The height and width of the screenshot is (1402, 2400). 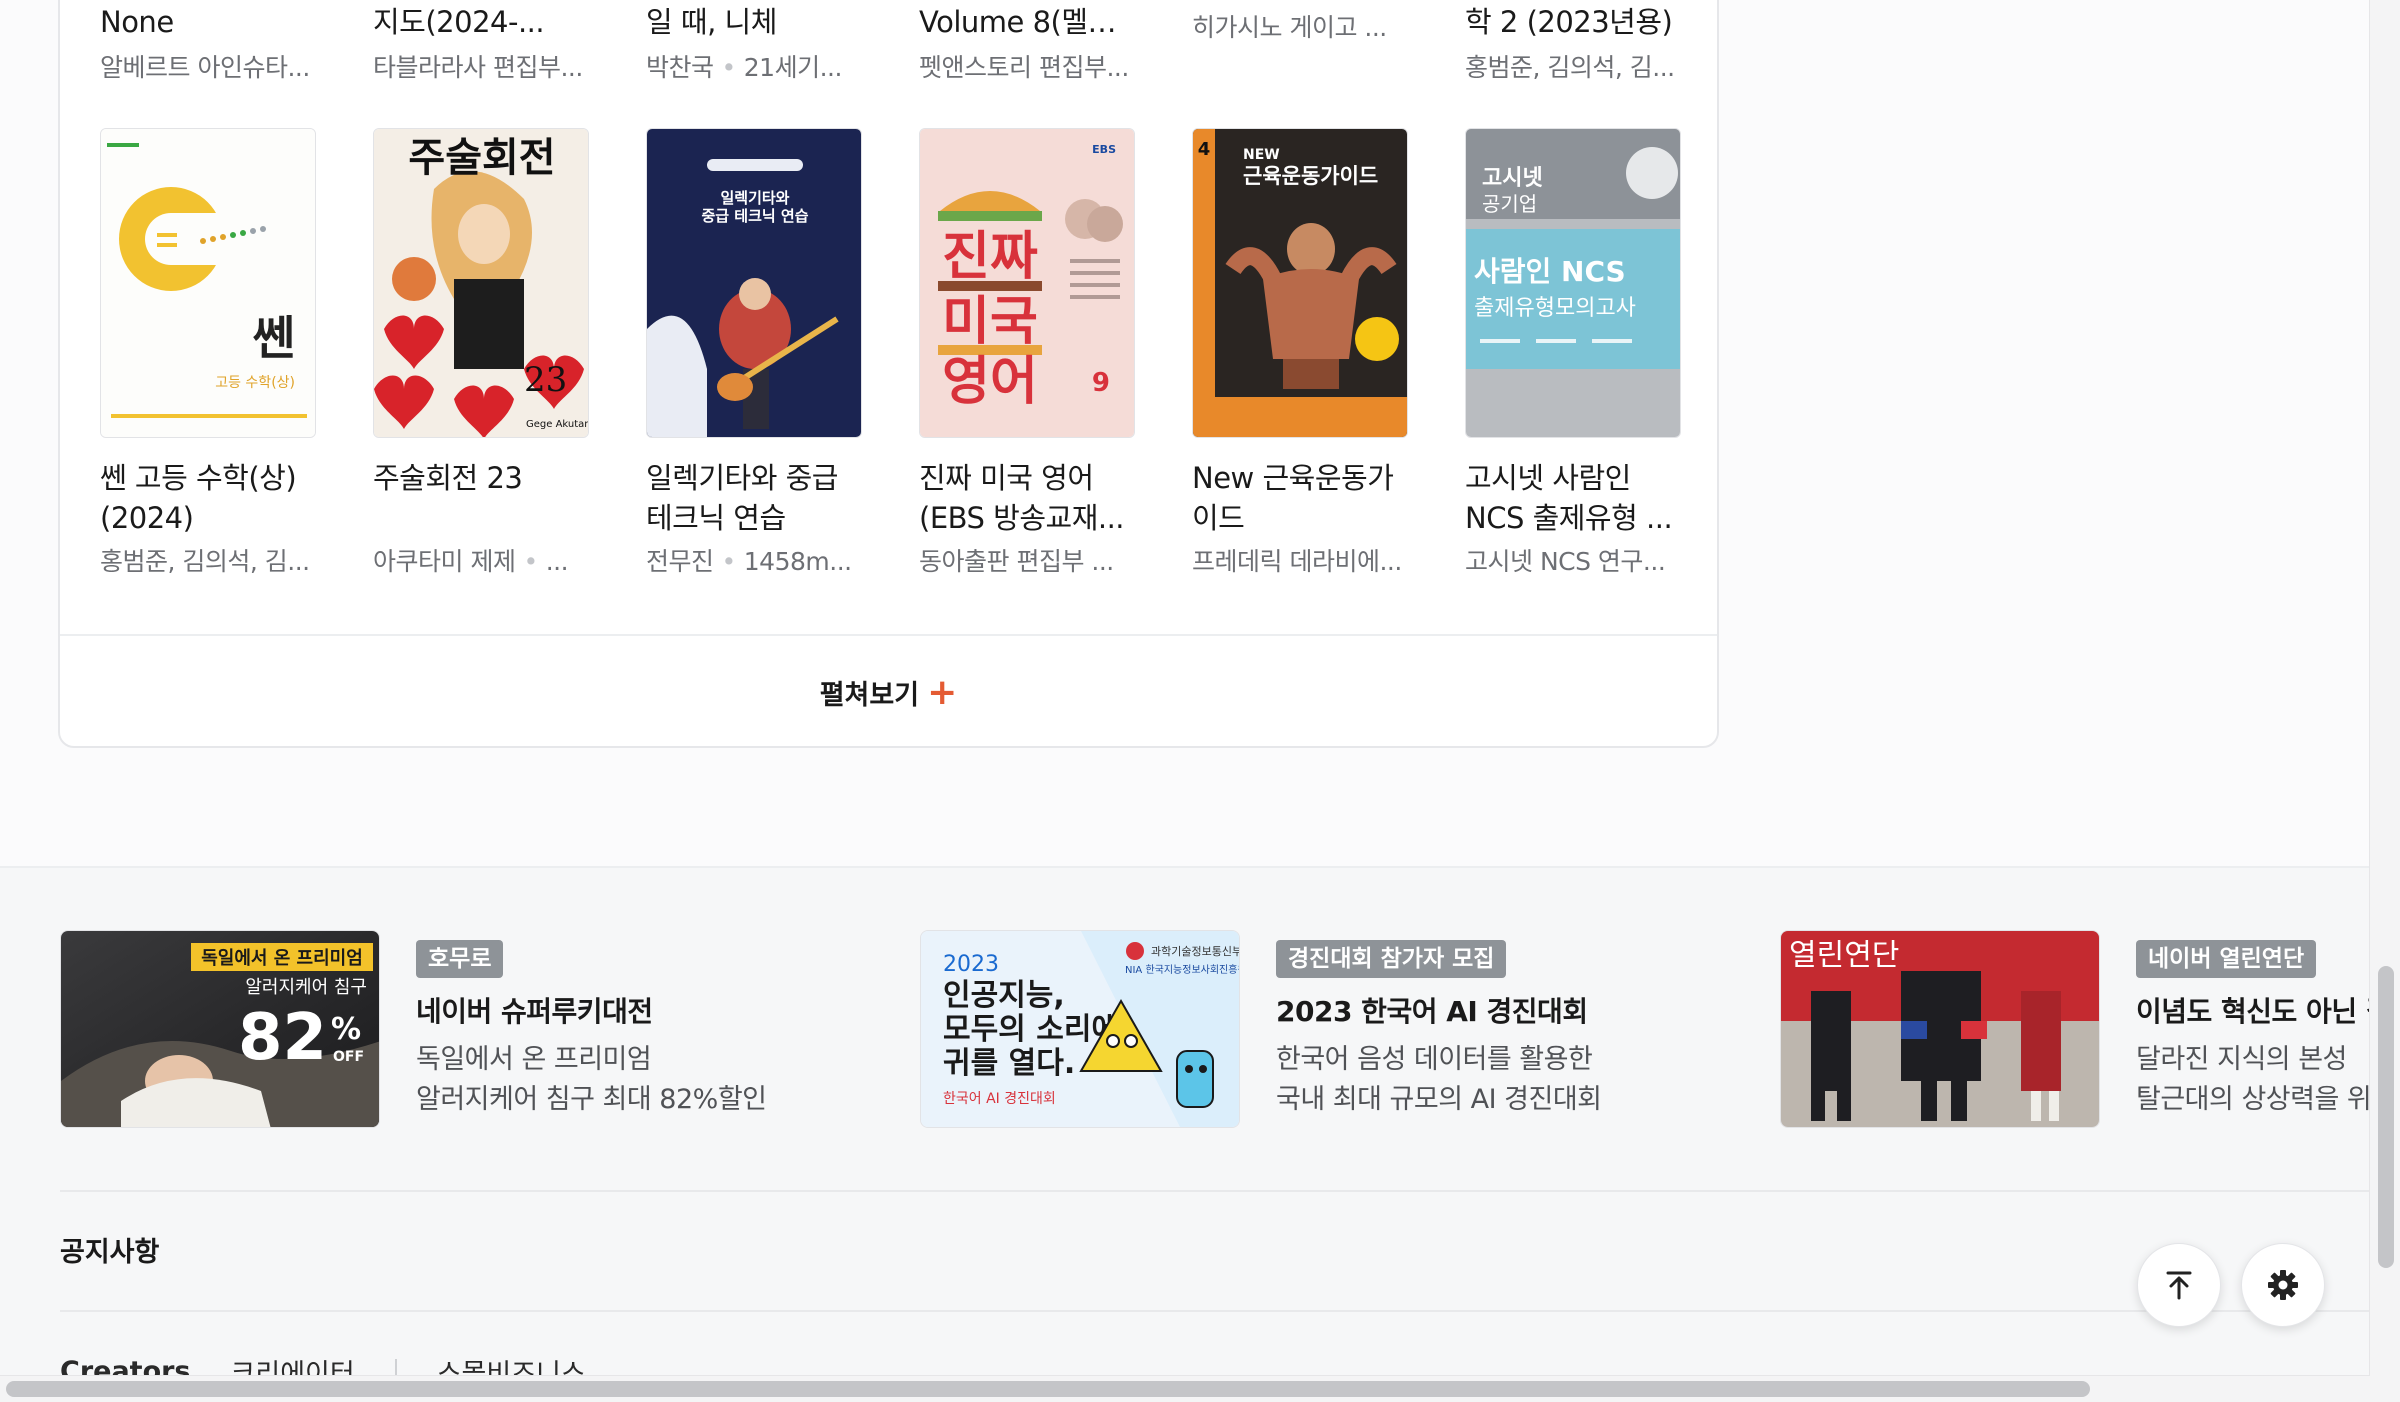 I want to click on settings-button, so click(x=2283, y=1285).